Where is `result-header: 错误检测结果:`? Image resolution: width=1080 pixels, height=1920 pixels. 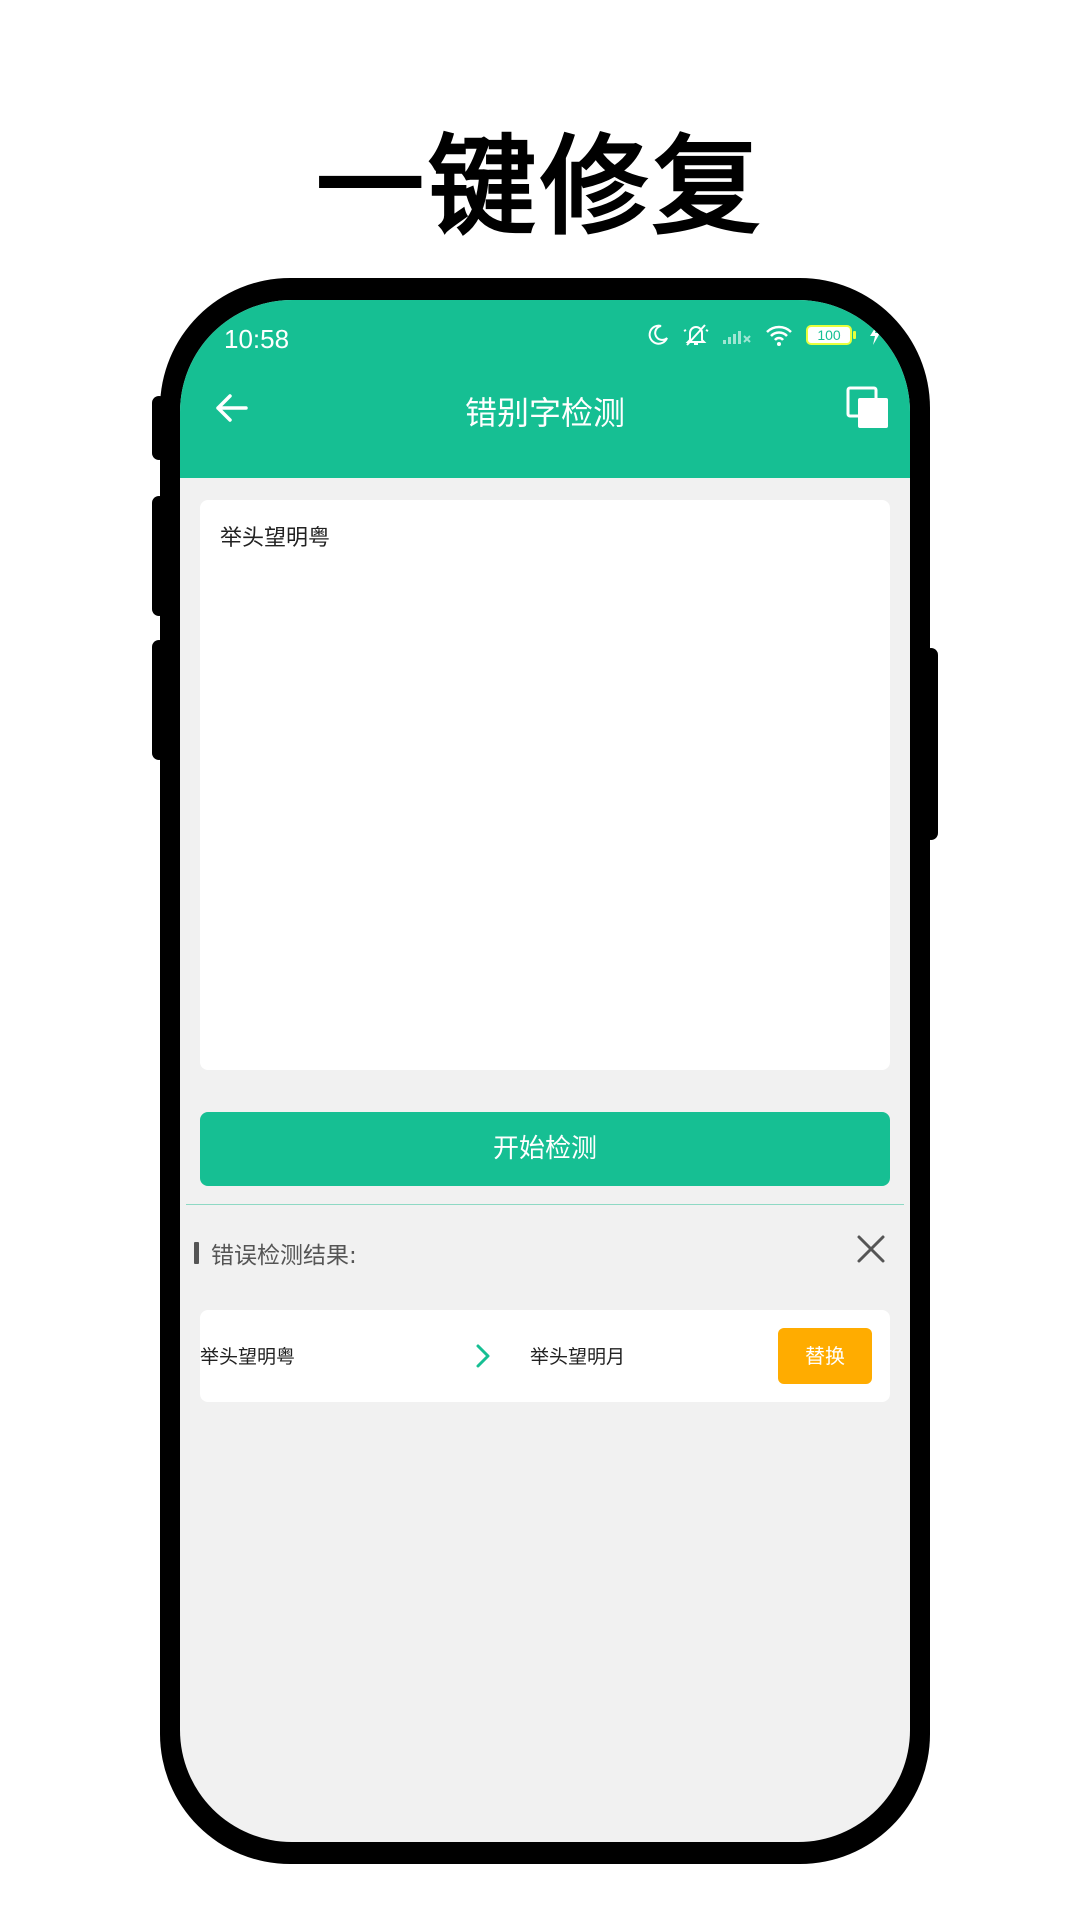
result-header: 错误检测结果: is located at coordinates (275, 1253).